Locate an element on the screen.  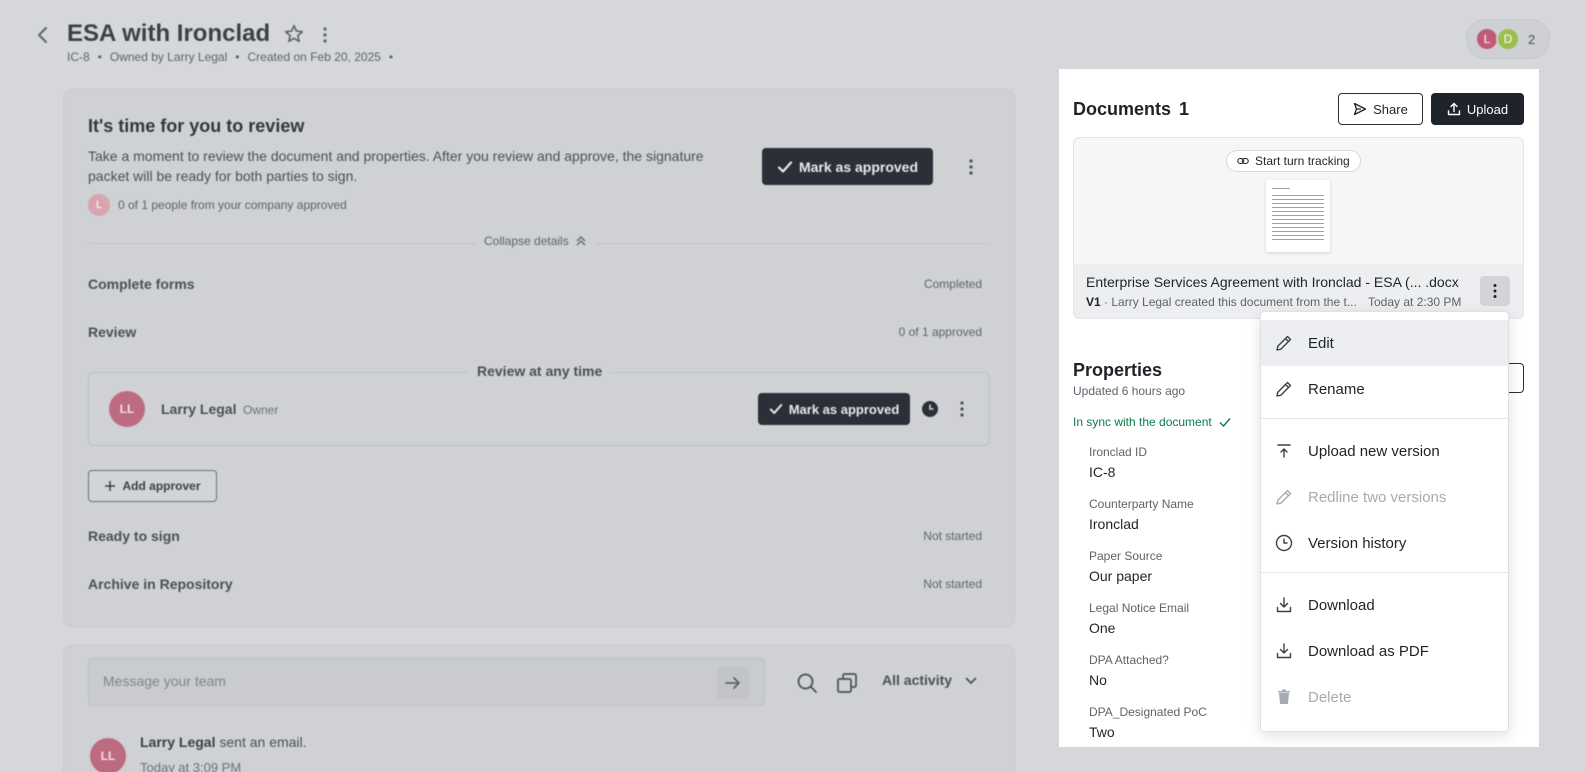
collaborator-count: 2 is located at coordinates (1532, 39).